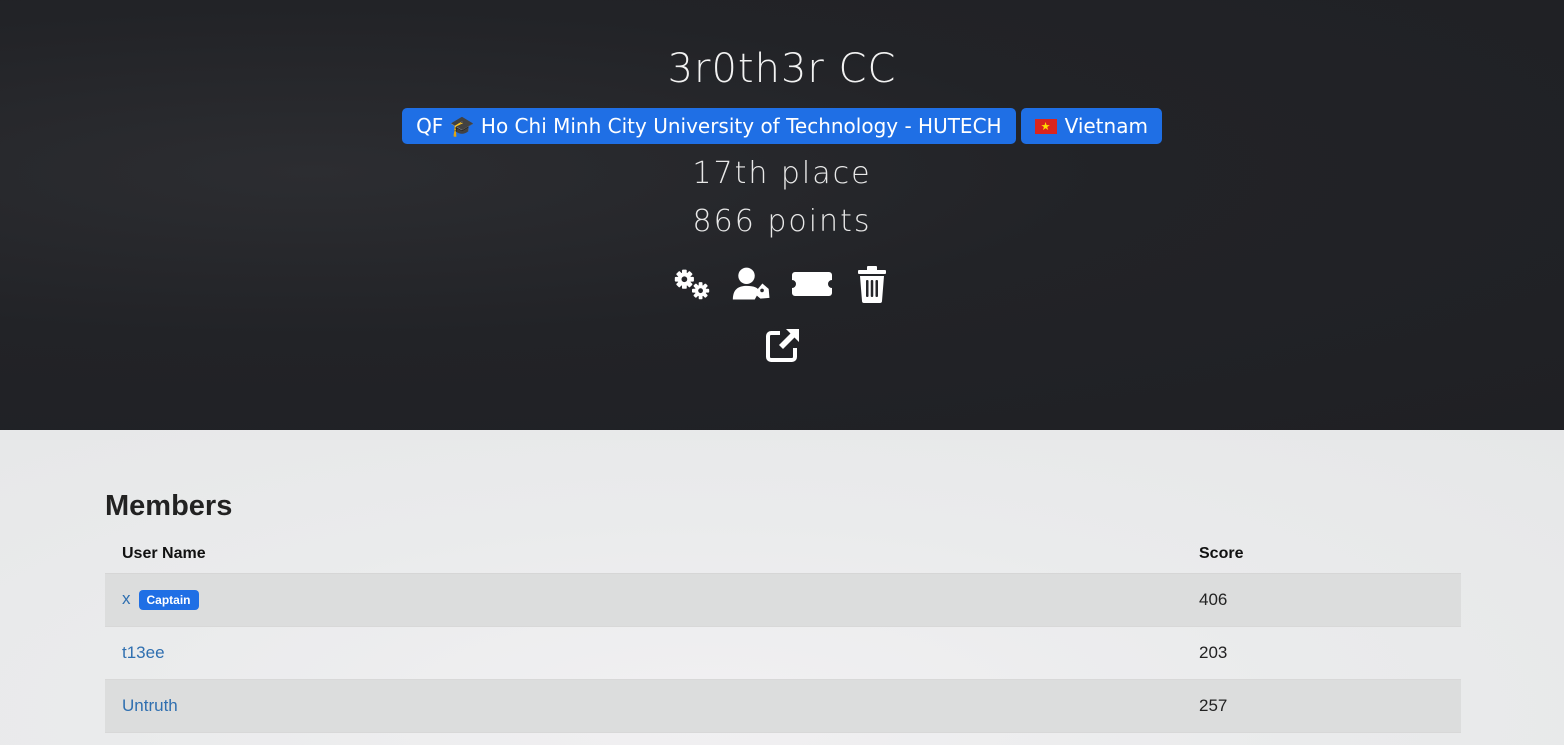 This screenshot has width=1564, height=745. What do you see at coordinates (782, 221) in the screenshot?
I see `team-points: 866 points` at bounding box center [782, 221].